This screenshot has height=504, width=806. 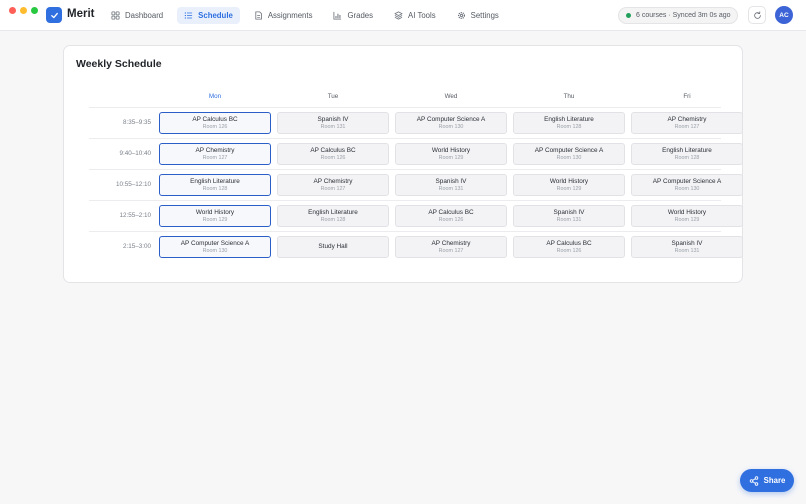 What do you see at coordinates (115, 15) in the screenshot?
I see `dashboard-icon` at bounding box center [115, 15].